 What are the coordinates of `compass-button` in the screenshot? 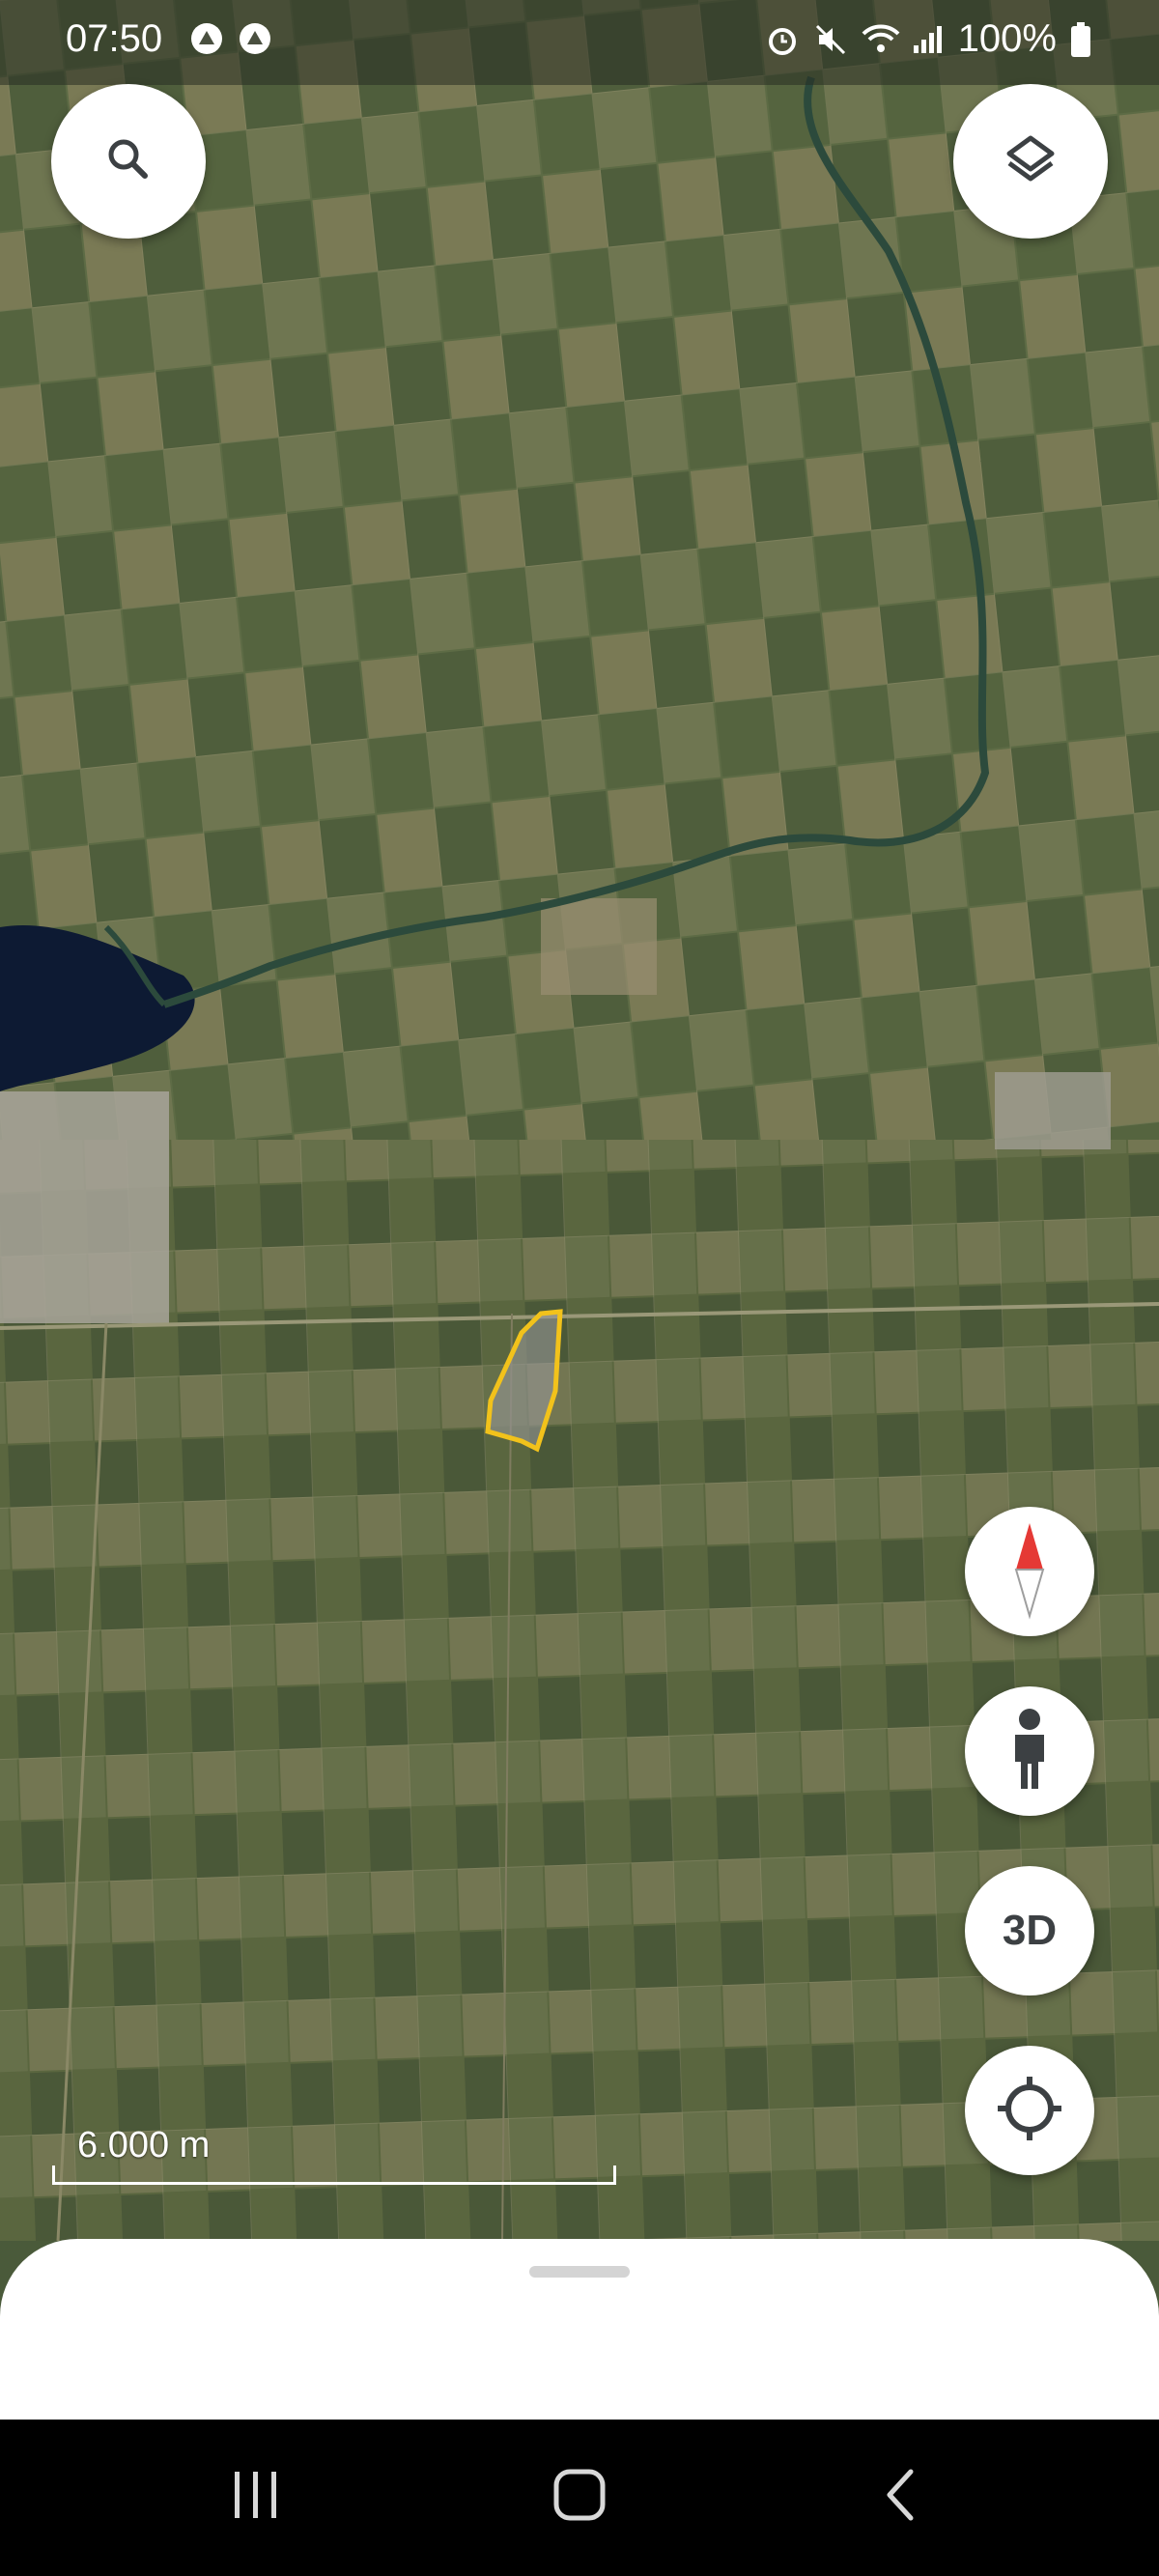 It's located at (1029, 1571).